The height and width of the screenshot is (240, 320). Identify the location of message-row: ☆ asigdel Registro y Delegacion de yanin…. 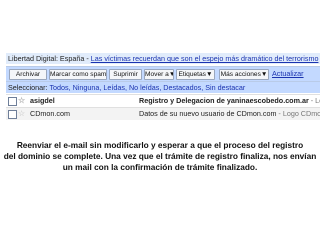
(163, 100).